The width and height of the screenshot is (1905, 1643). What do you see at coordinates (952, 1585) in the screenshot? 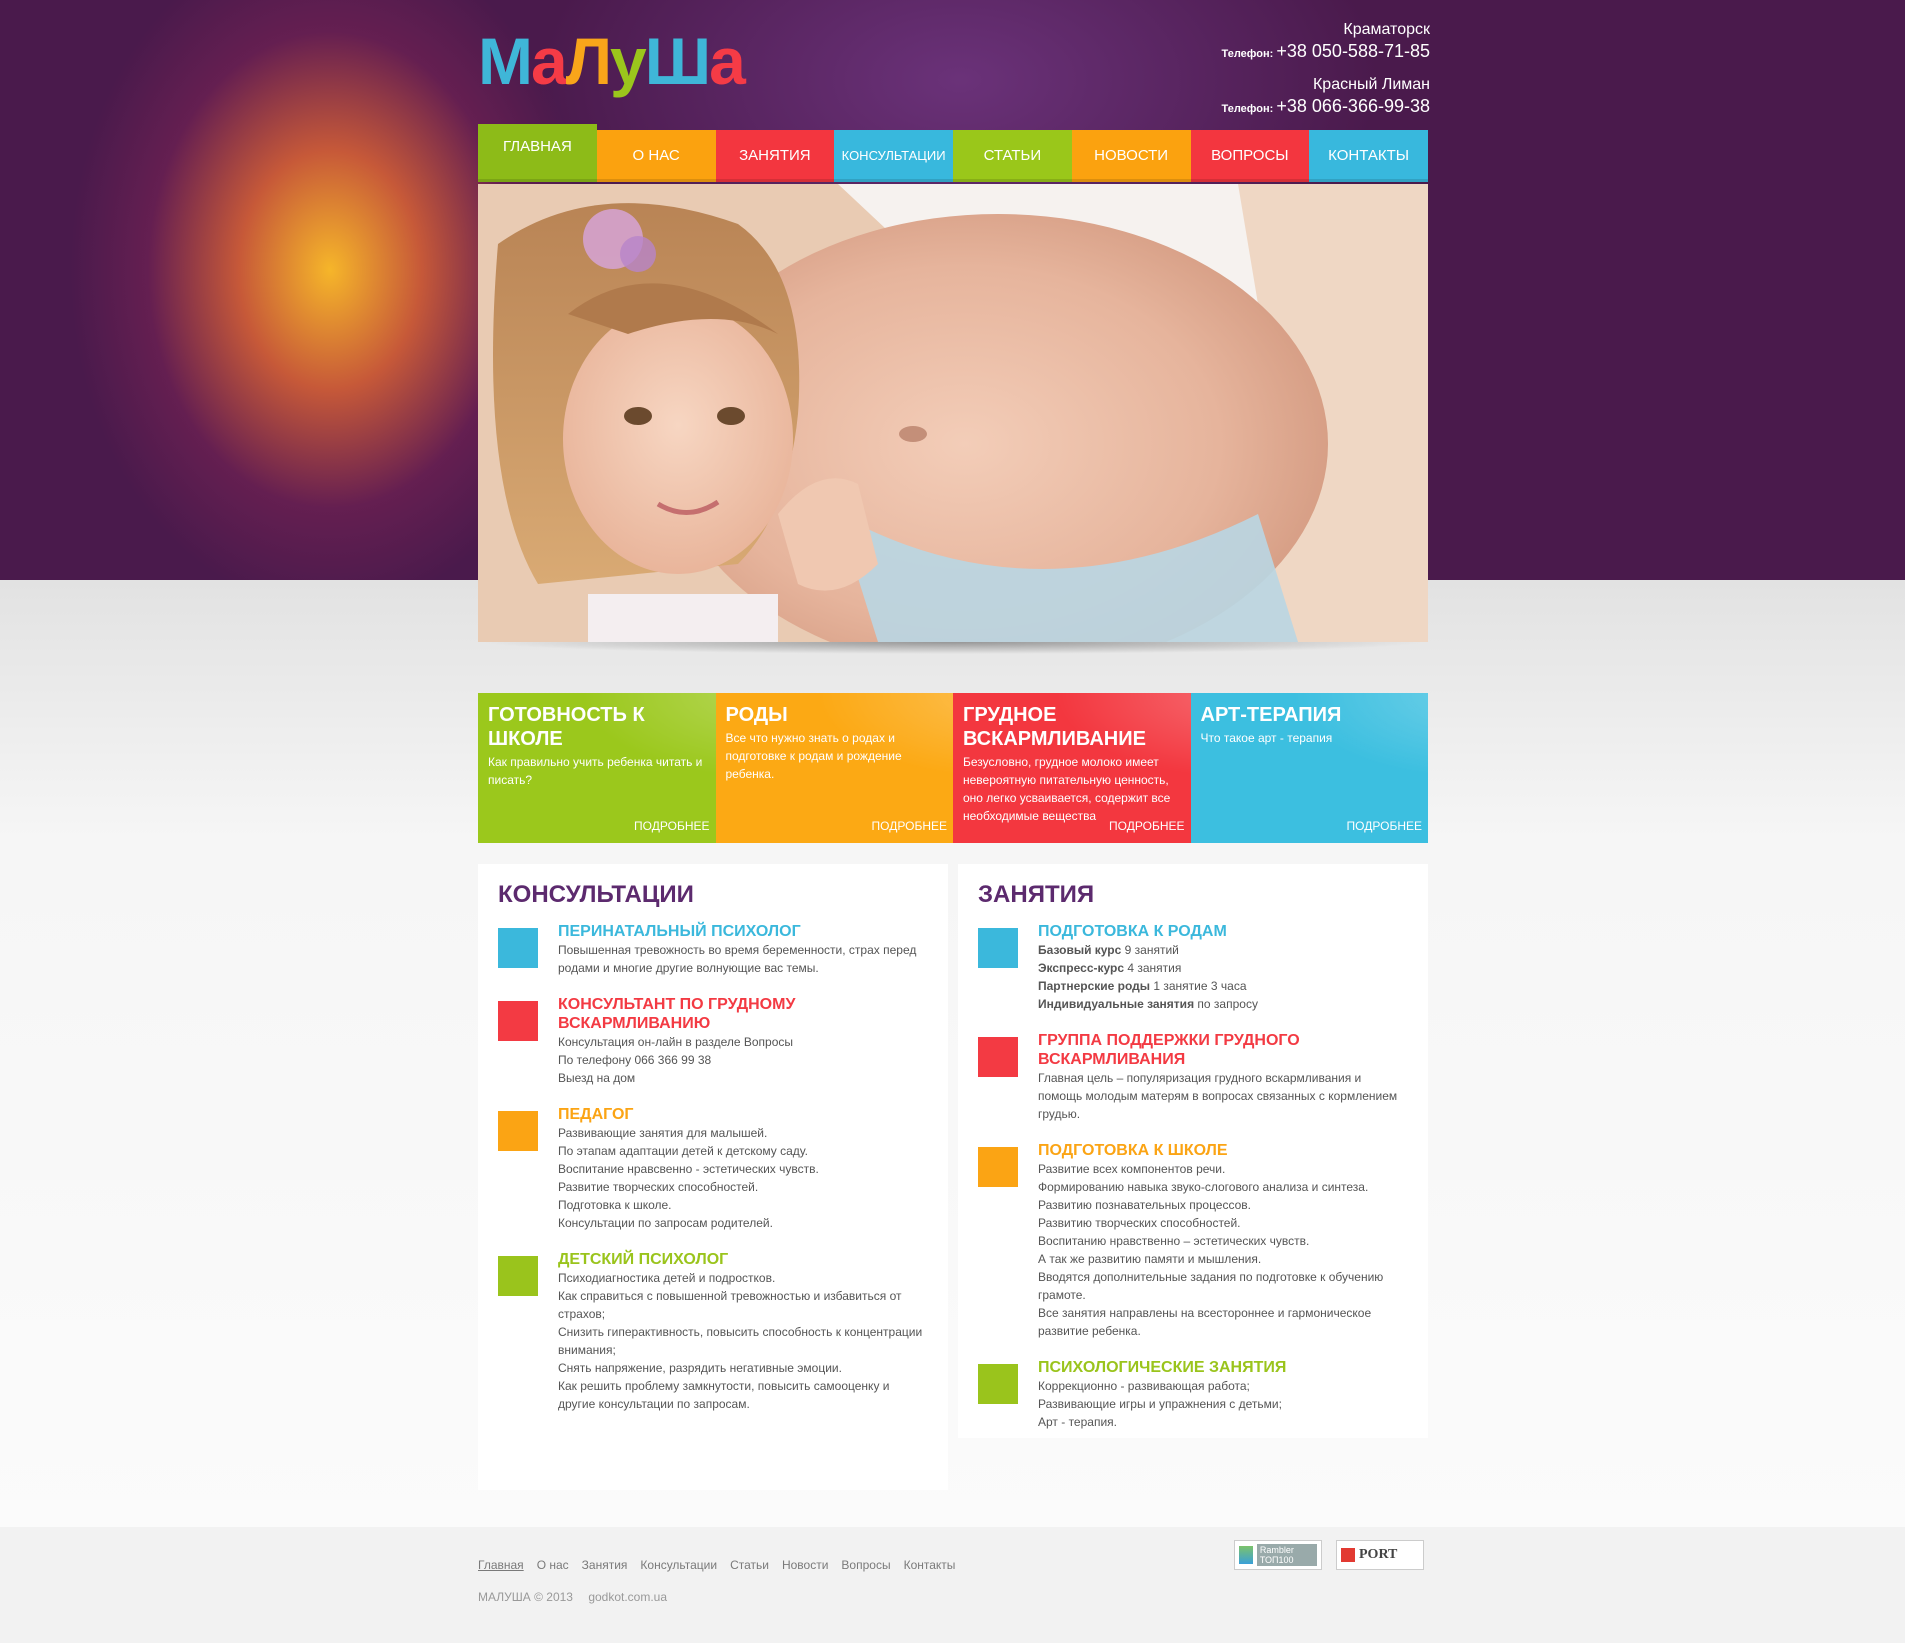
I see `footer-background` at bounding box center [952, 1585].